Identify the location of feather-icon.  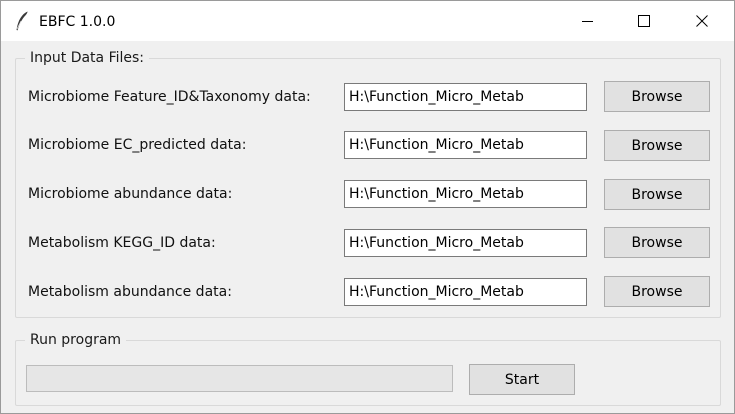
(22, 21).